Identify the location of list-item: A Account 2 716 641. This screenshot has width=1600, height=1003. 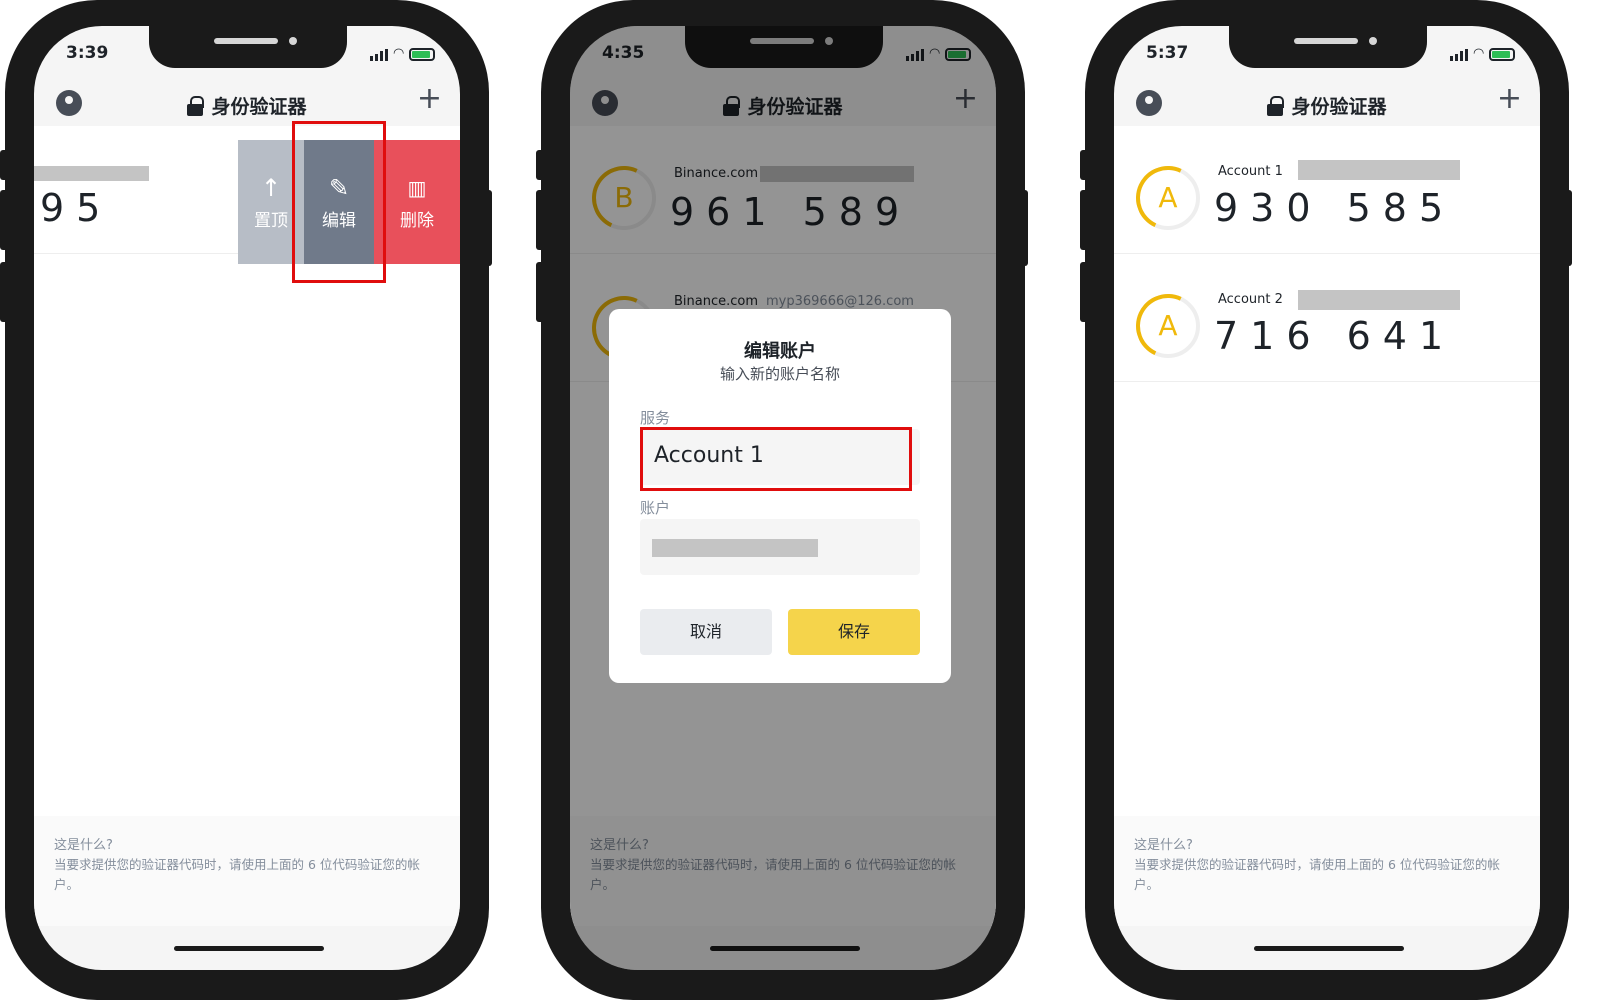
(1327, 318).